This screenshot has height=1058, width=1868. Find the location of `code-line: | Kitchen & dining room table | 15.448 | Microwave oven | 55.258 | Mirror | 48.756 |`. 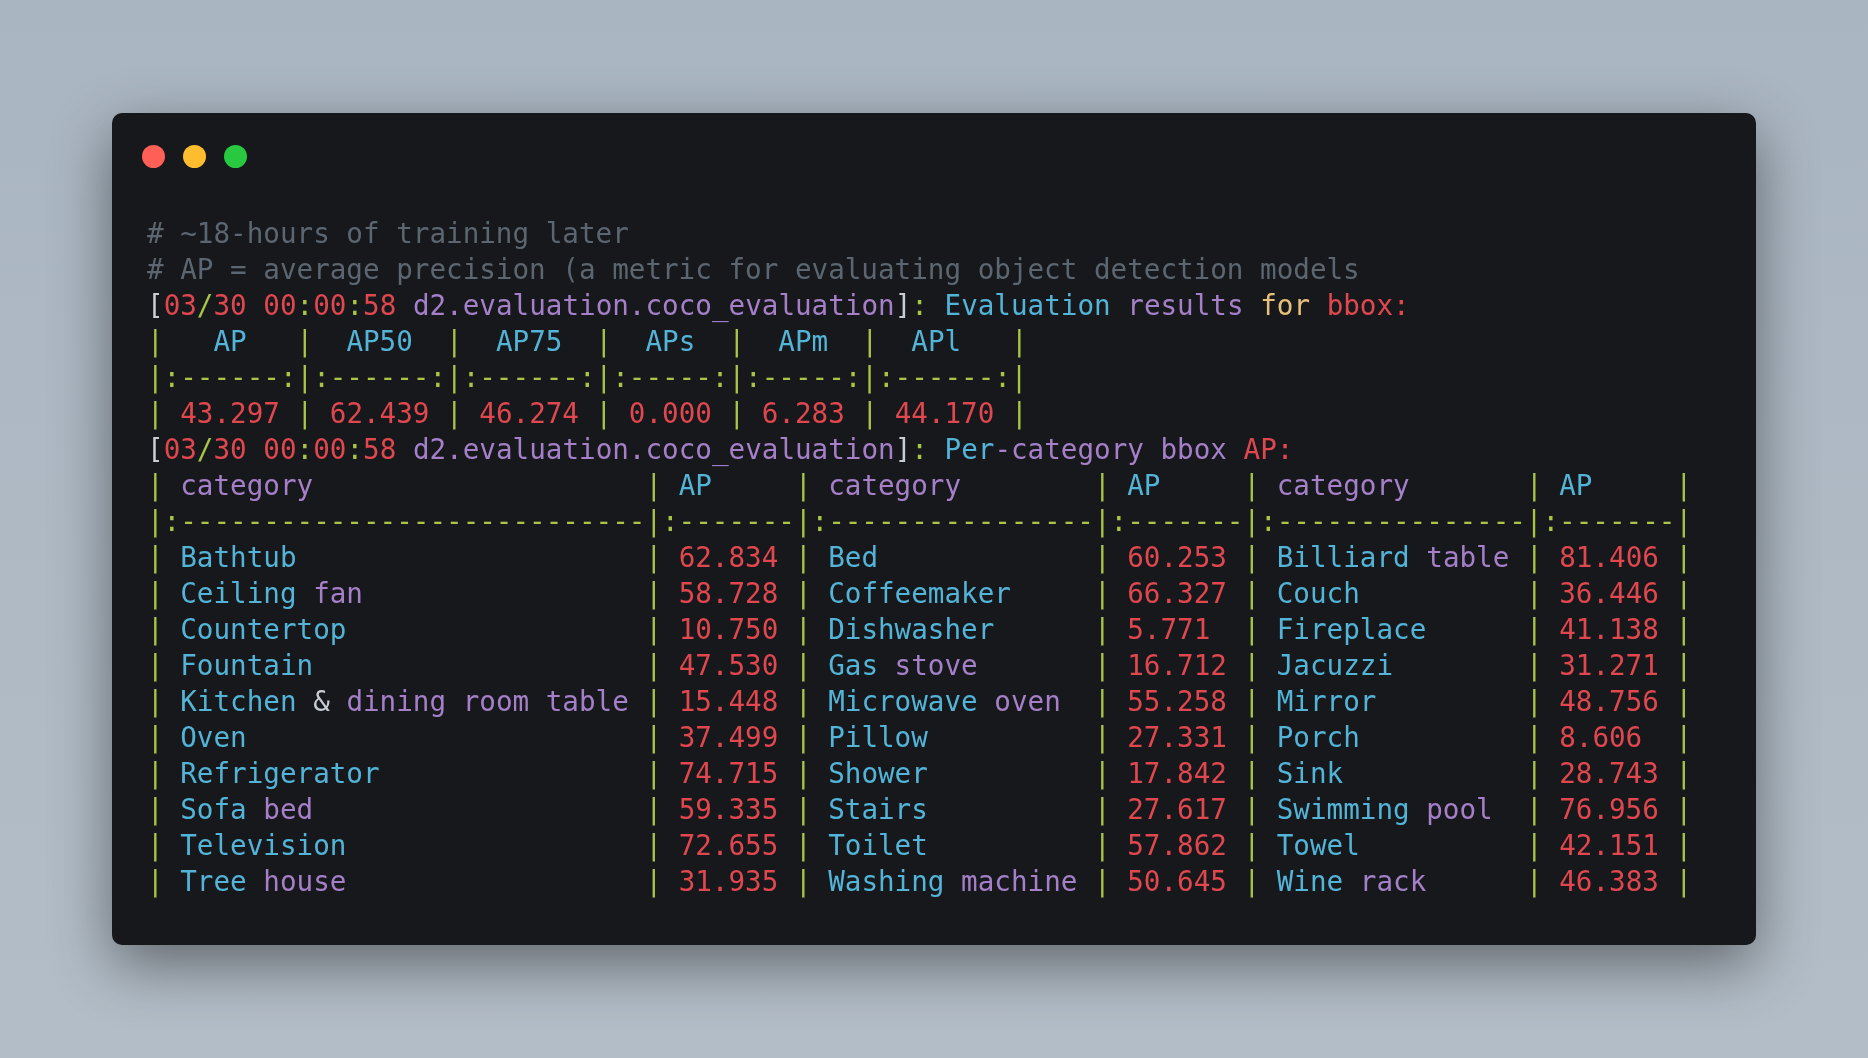

code-line: | Kitchen & dining room table | 15.448 | Microwave oven | 55.258 | Mirror | 48.756 | is located at coordinates (920, 702).